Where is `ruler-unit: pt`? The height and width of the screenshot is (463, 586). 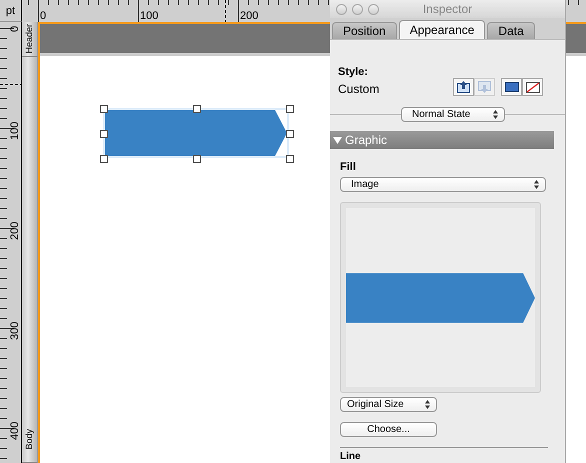
ruler-unit: pt is located at coordinates (11, 11).